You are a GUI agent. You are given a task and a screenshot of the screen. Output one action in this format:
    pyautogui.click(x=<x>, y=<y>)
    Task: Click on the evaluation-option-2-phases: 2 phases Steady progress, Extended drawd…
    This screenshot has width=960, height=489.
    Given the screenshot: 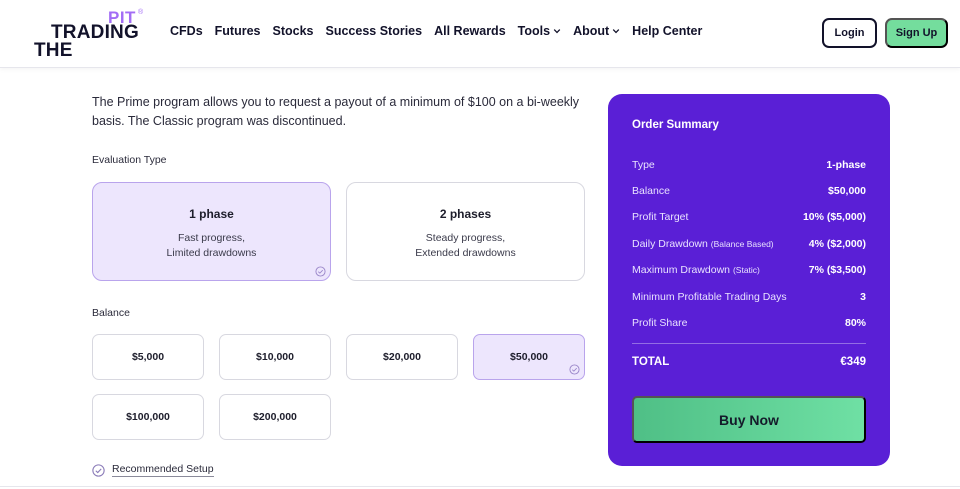 What is the action you would take?
    pyautogui.click(x=465, y=231)
    